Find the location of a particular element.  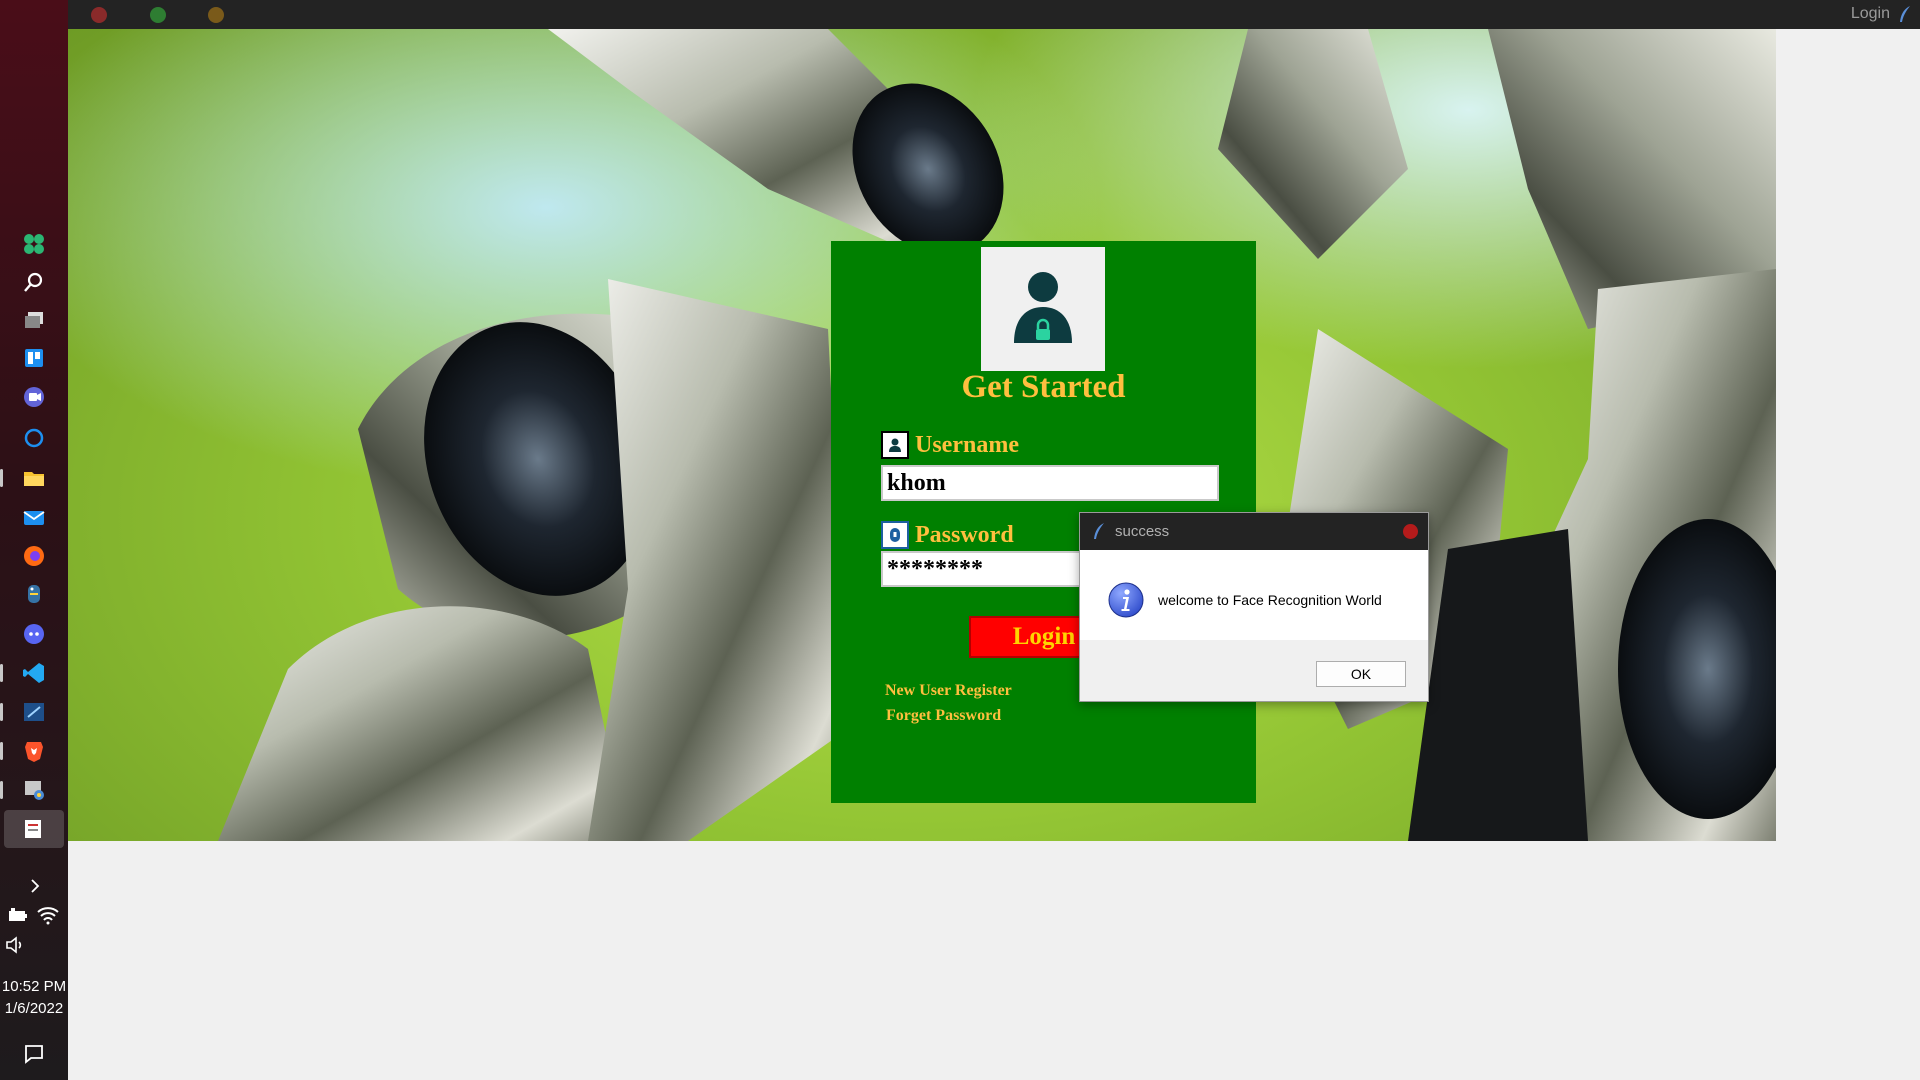

widgets-icon is located at coordinates (34, 358).